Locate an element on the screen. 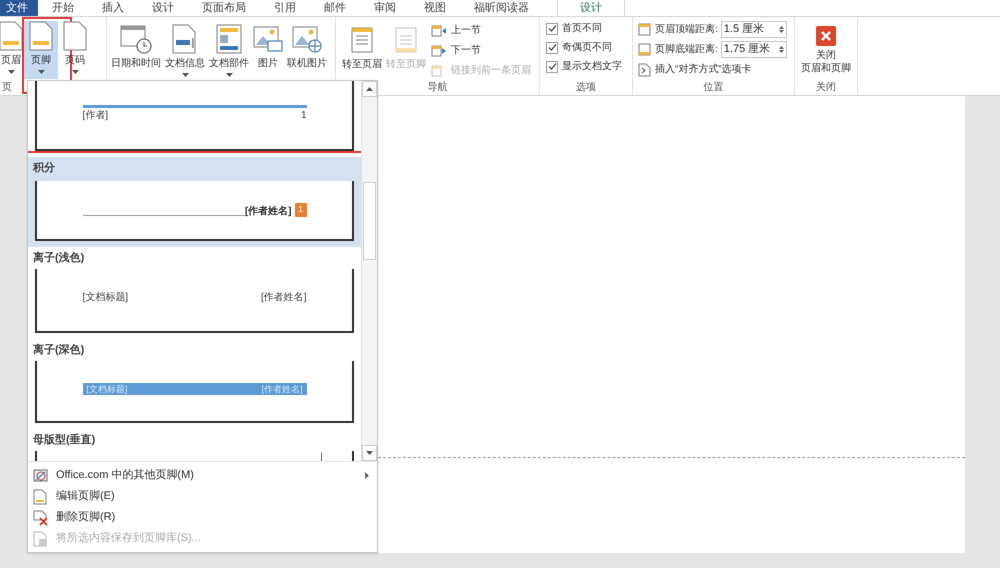 This screenshot has width=1000, height=568. ribbon-button: 下一节 is located at coordinates (481, 50).